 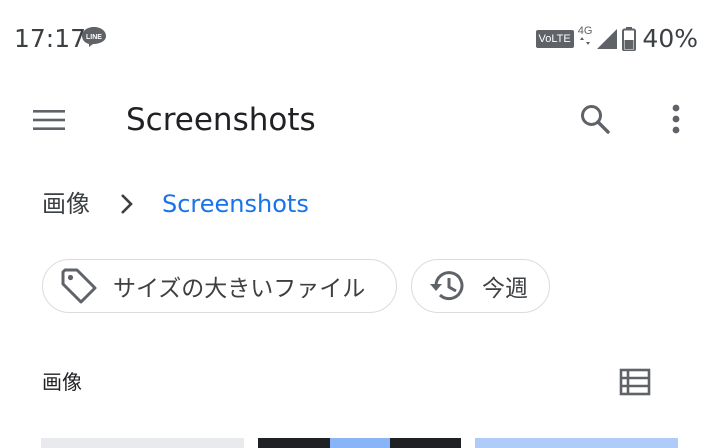 I want to click on page-title: Screenshots, so click(x=221, y=120).